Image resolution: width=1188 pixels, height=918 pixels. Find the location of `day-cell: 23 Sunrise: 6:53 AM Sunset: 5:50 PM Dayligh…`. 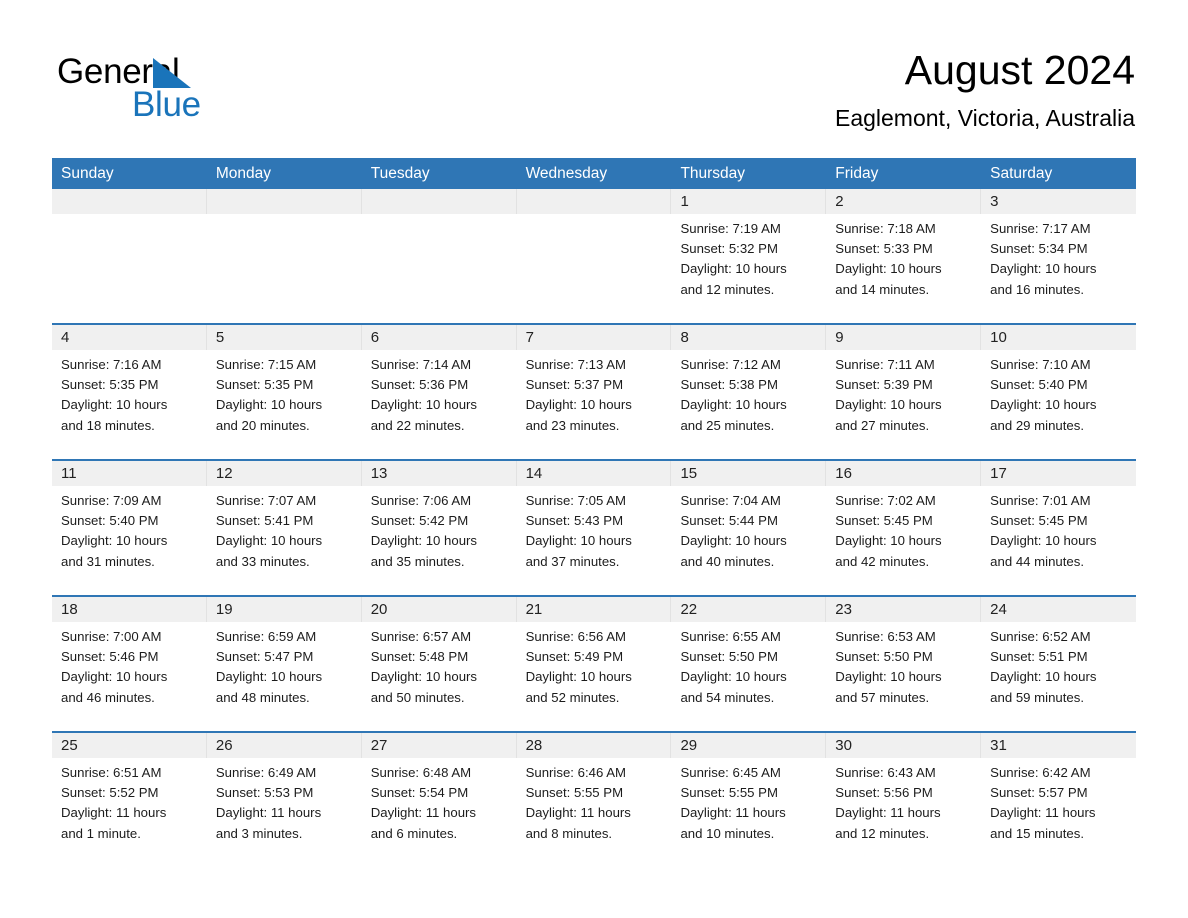

day-cell: 23 Sunrise: 6:53 AM Sunset: 5:50 PM Dayligh… is located at coordinates (904, 664).